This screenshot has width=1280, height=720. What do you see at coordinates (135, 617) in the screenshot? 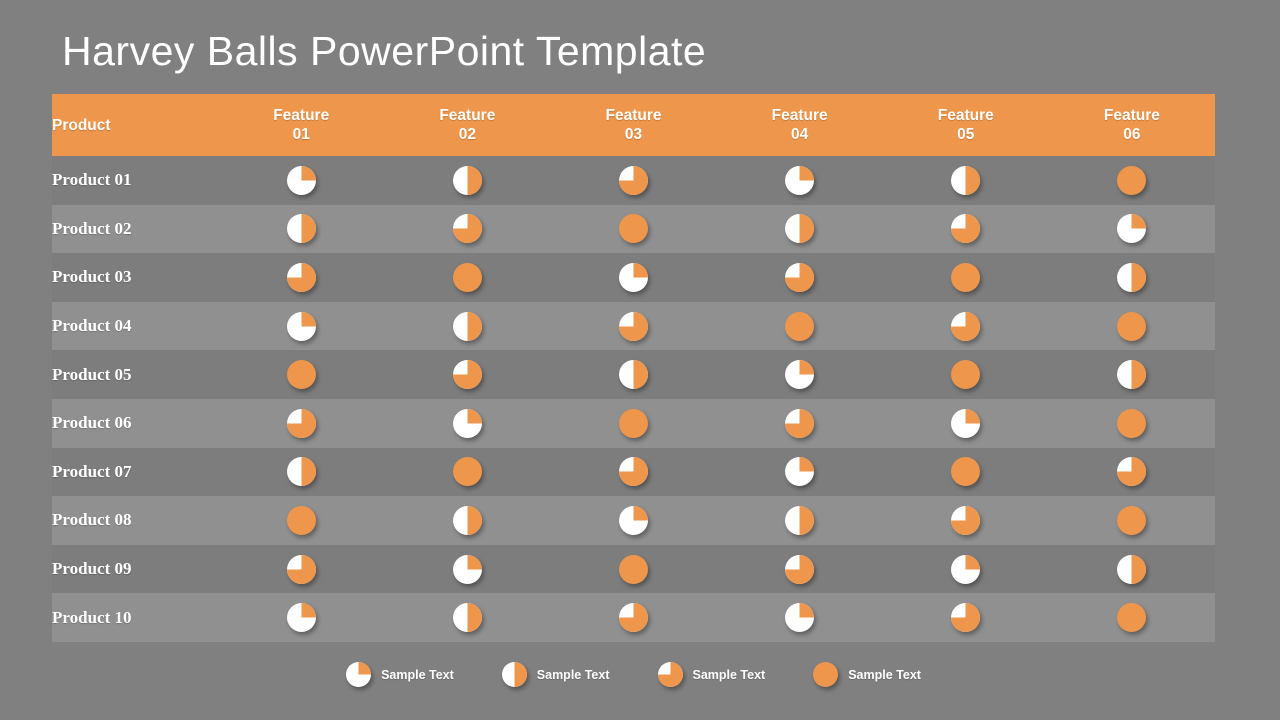
I see `product-name-cell: Product 10` at bounding box center [135, 617].